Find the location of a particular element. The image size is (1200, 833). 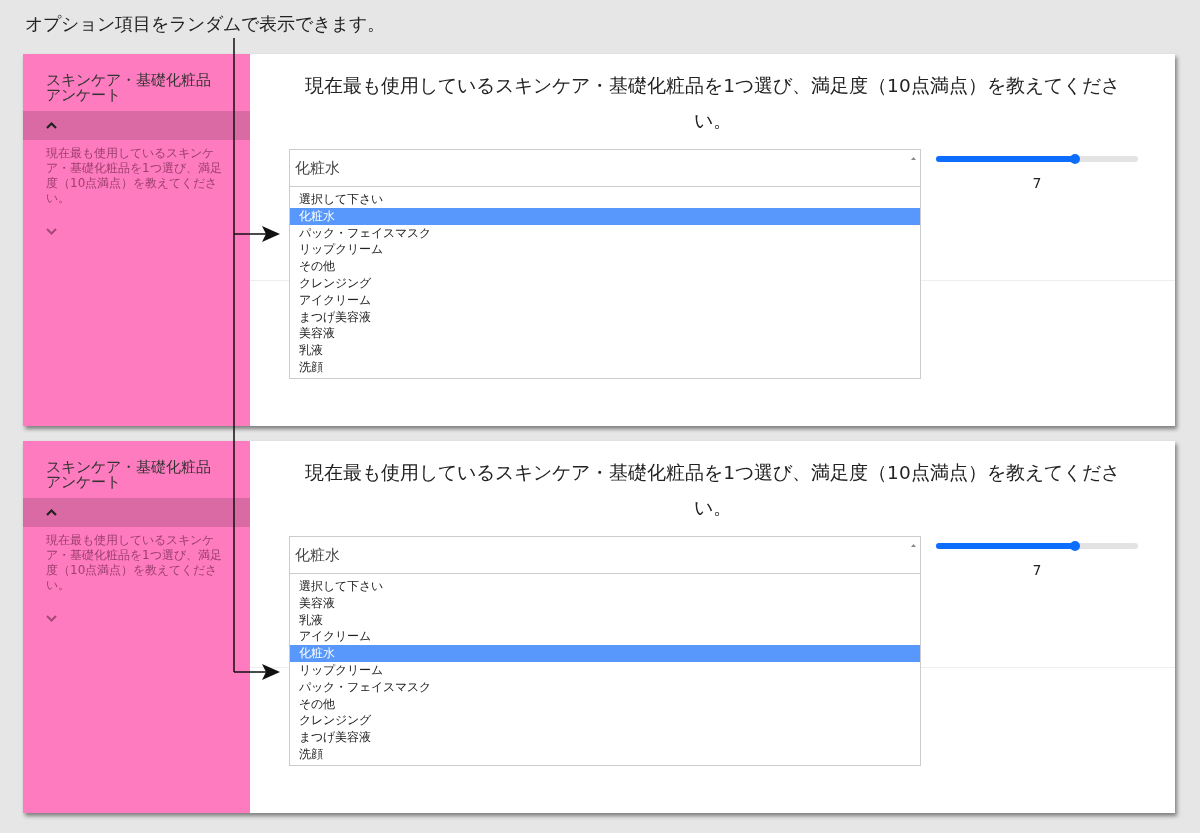

caption-text: オプション項目をランダムで表示できます。 is located at coordinates (205, 23).